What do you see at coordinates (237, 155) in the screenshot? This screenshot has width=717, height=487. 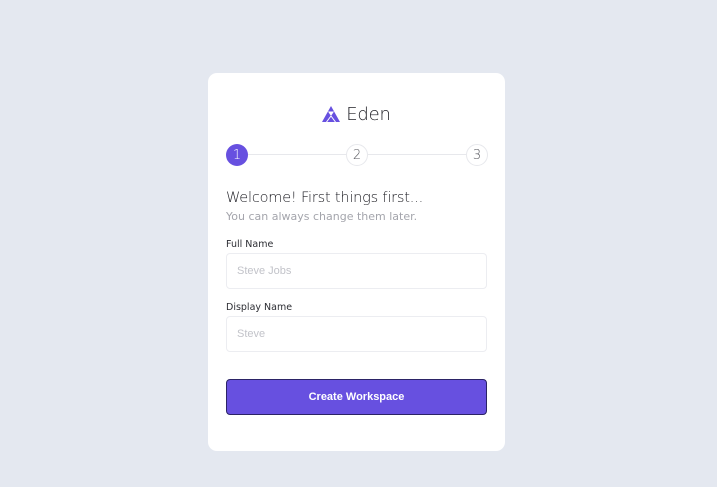 I see `step-1: 1` at bounding box center [237, 155].